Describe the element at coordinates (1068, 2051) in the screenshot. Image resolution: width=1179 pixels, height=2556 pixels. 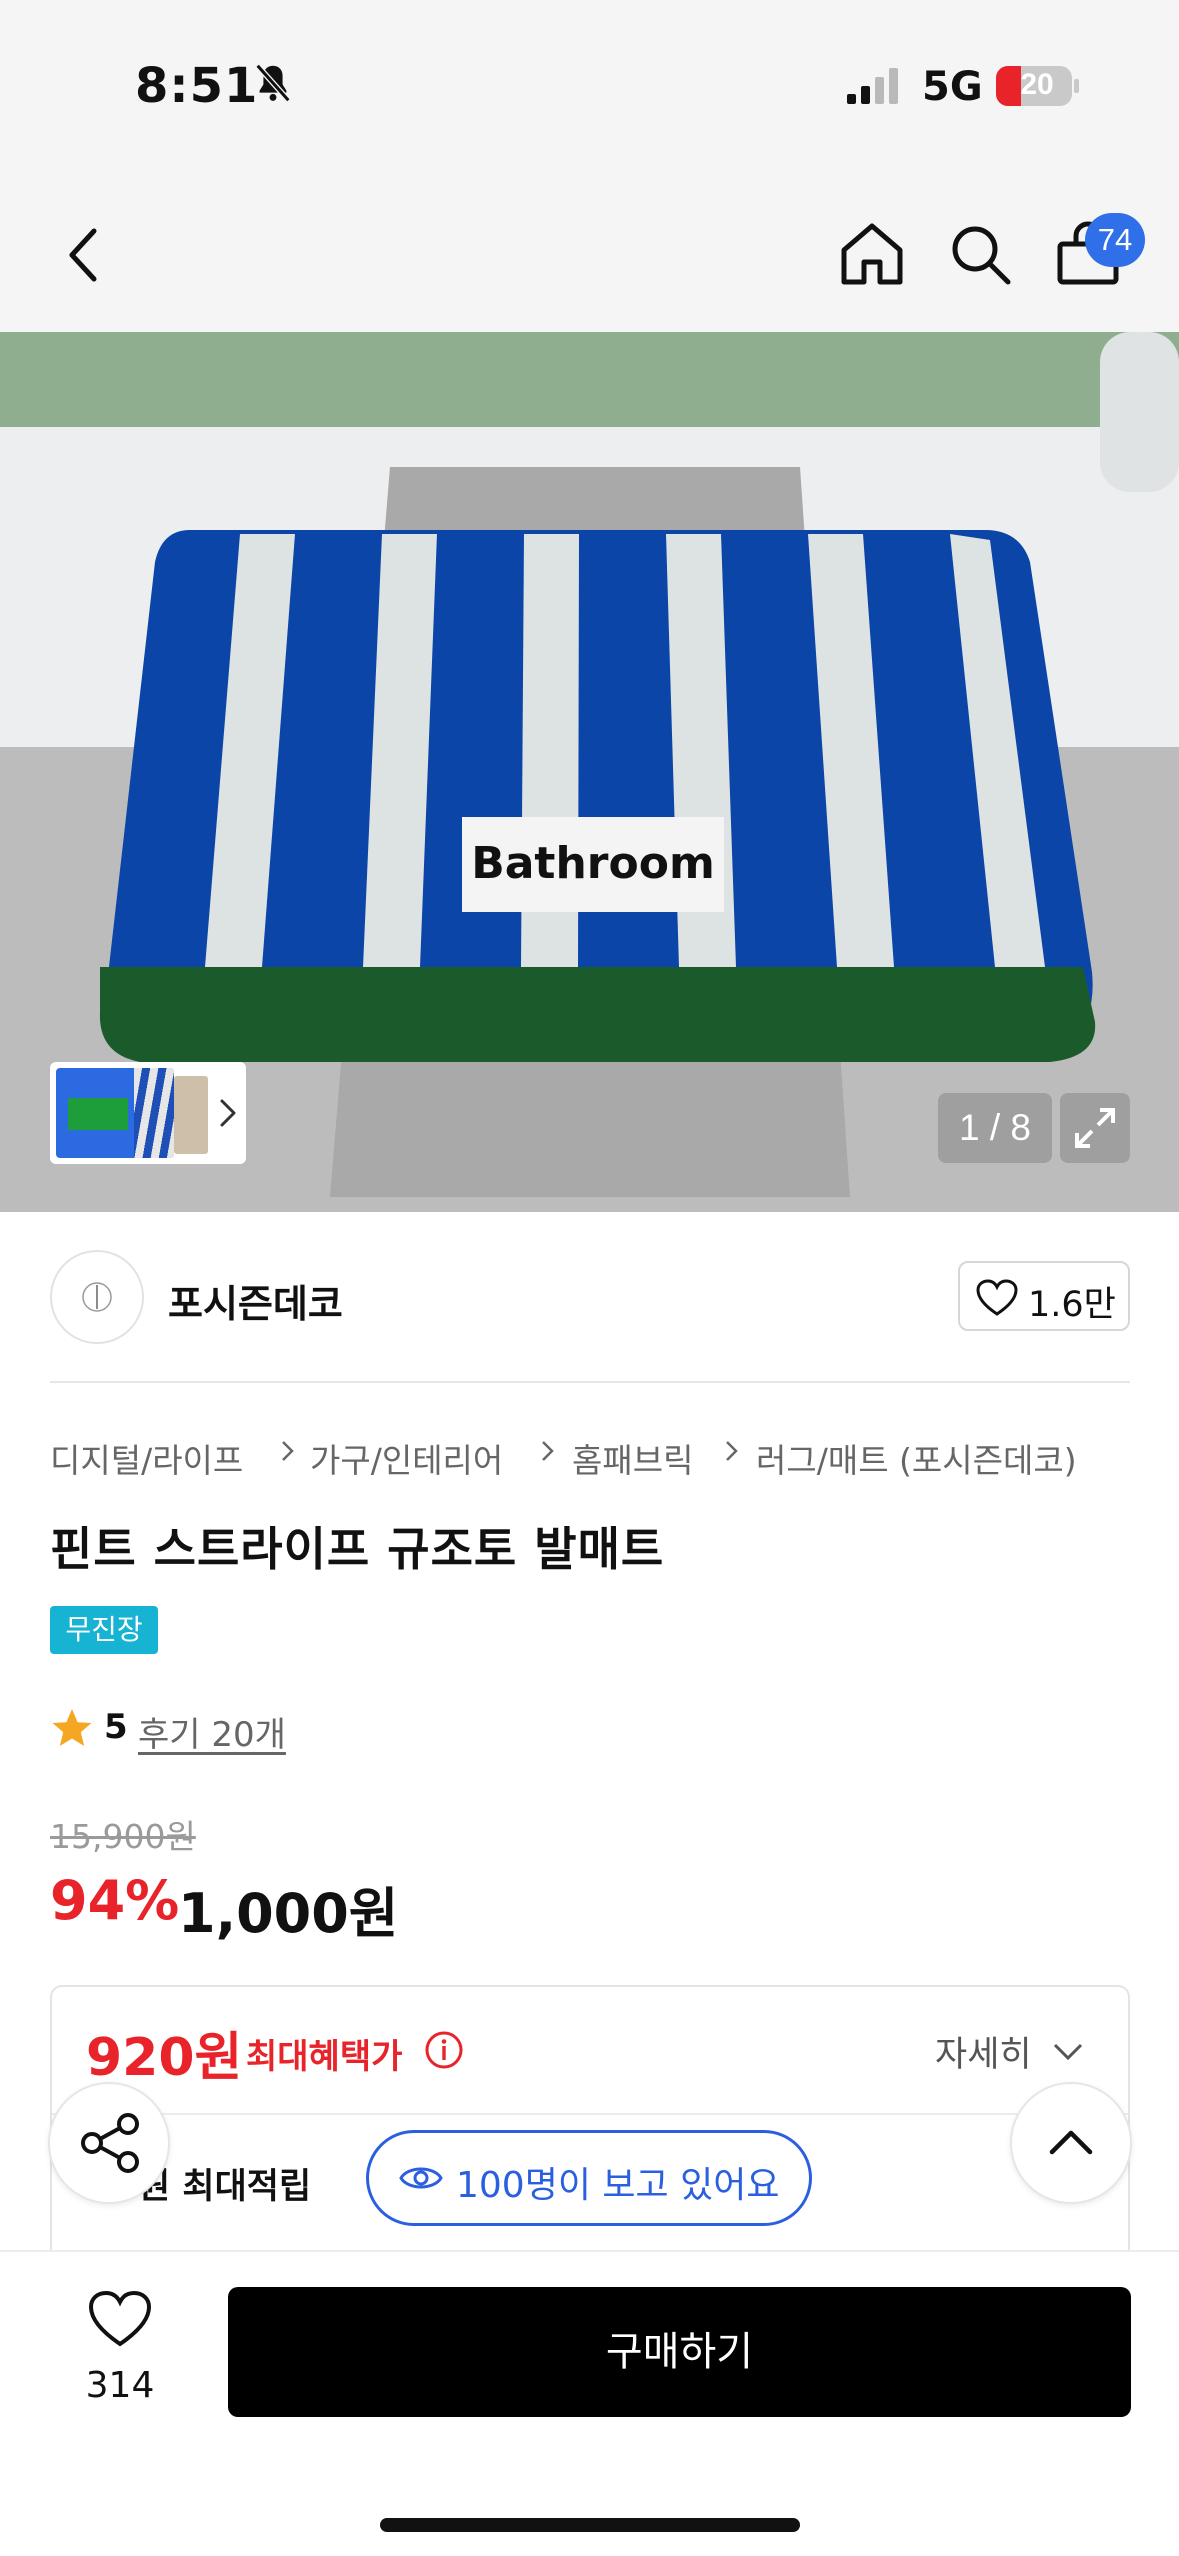
I see `chevron-down-icon` at that location.